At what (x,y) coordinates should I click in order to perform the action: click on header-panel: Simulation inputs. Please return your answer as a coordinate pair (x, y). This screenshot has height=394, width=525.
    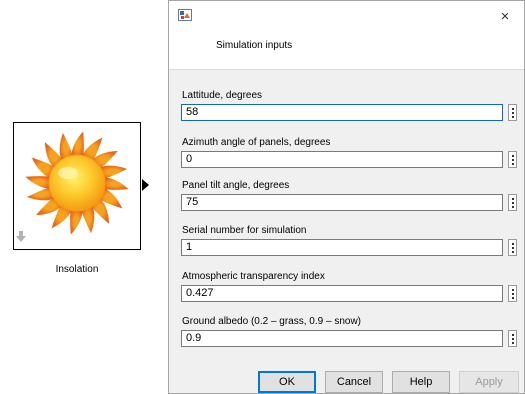
    Looking at the image, I should click on (346, 50).